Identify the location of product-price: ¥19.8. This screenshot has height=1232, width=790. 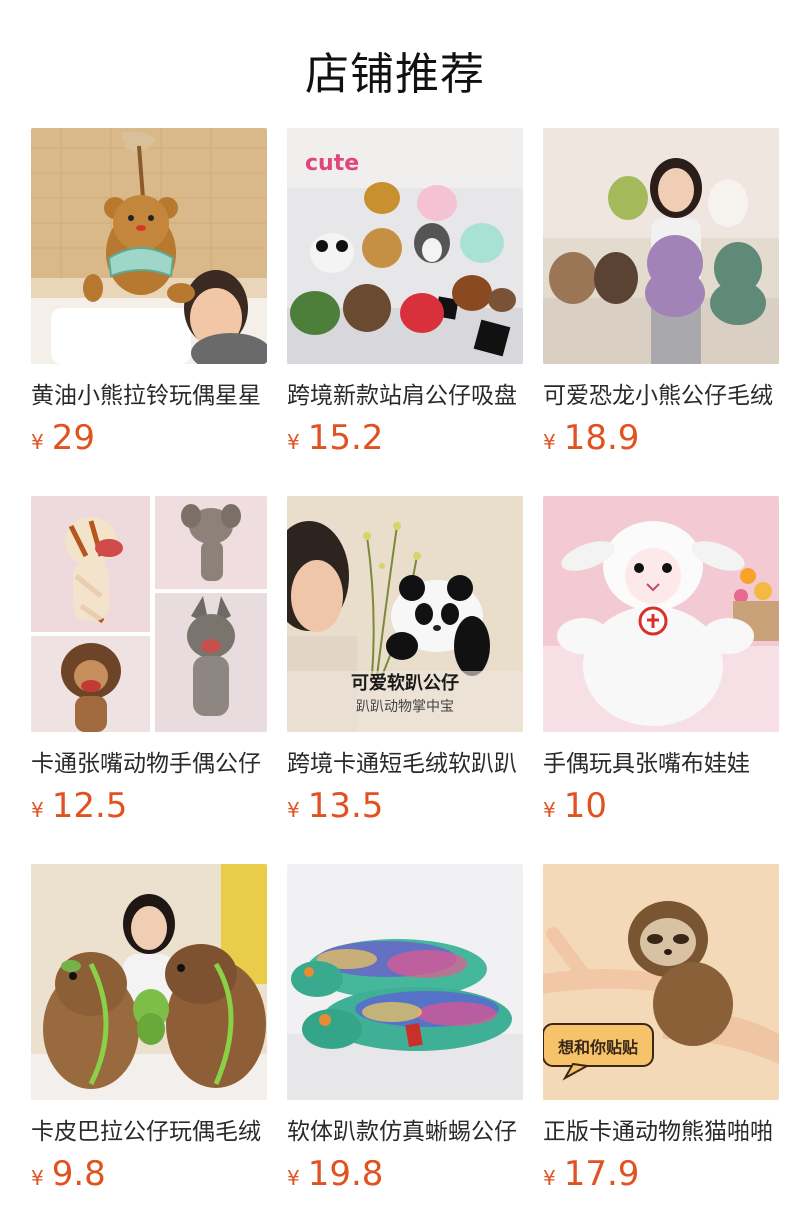
(335, 1174).